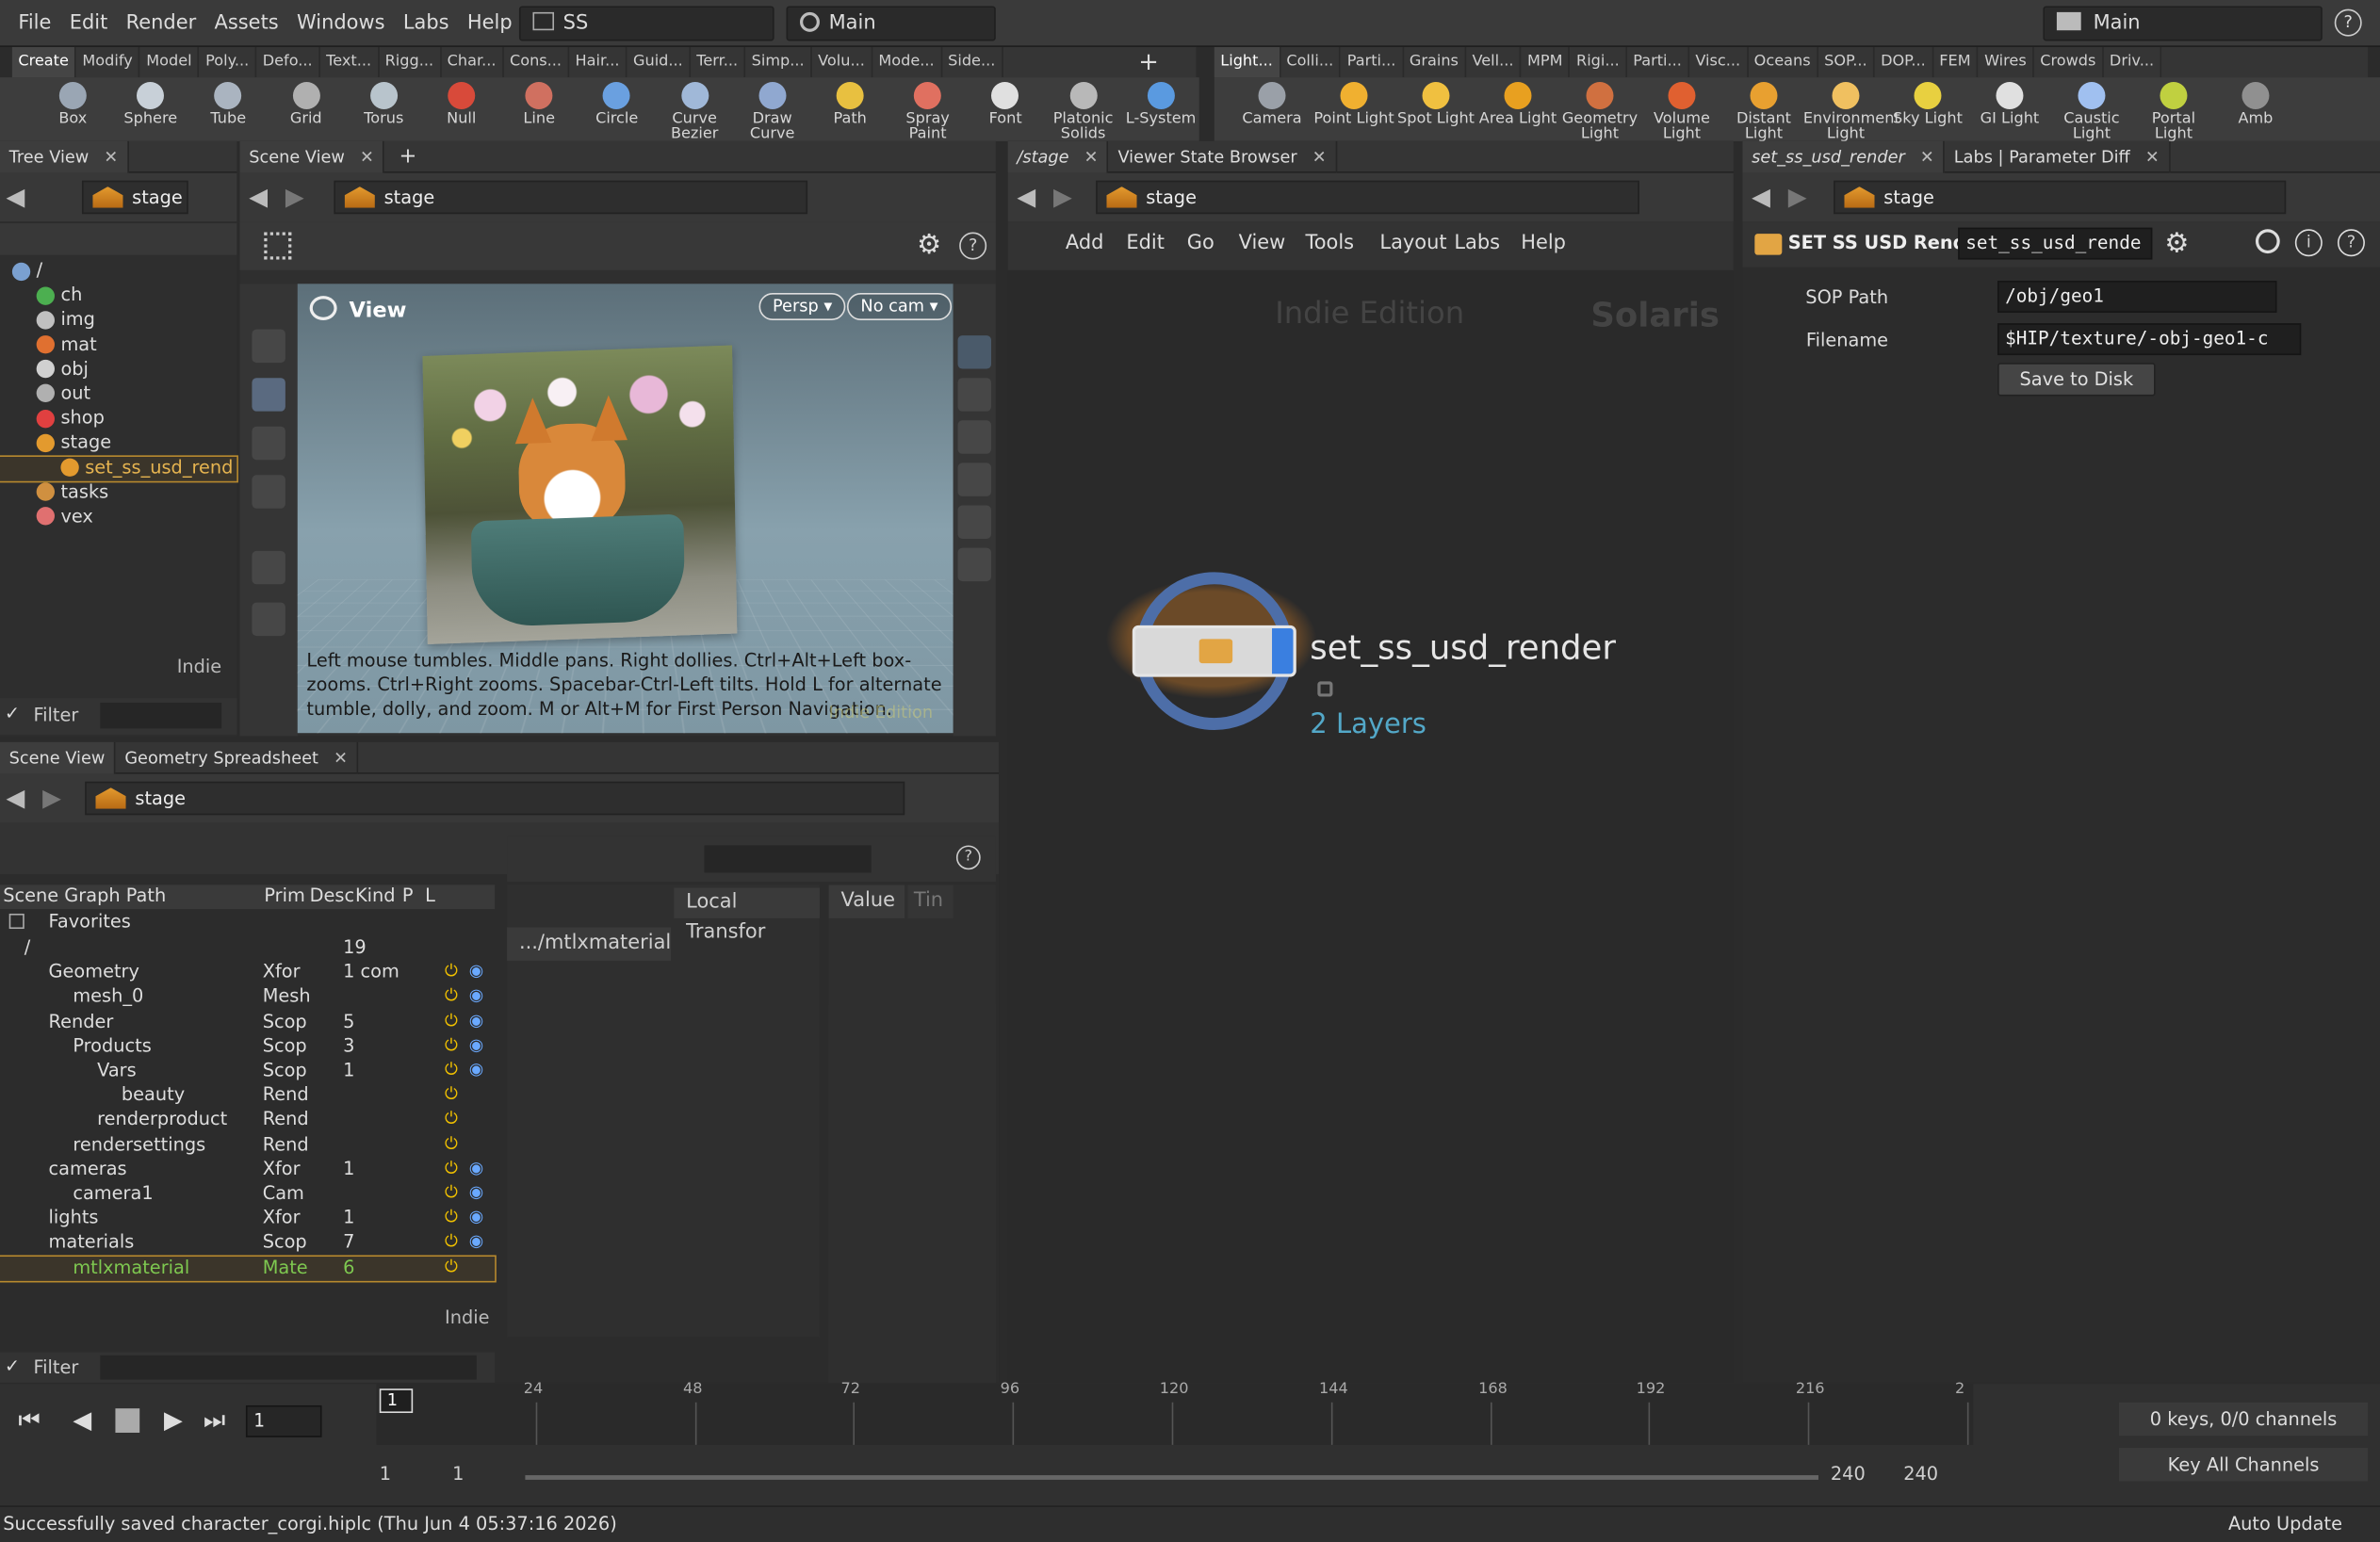 This screenshot has height=1542, width=2380. What do you see at coordinates (2183, 23) in the screenshot?
I see `right-context-selector: Main` at bounding box center [2183, 23].